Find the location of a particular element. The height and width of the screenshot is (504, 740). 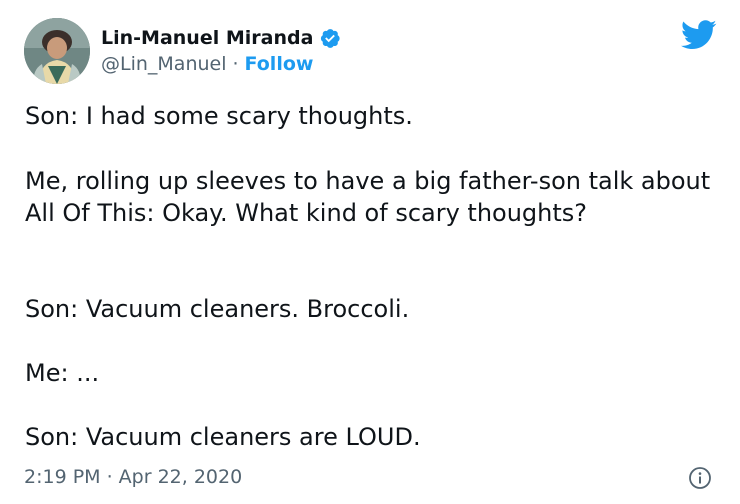

follow-button: Follow is located at coordinates (279, 64).